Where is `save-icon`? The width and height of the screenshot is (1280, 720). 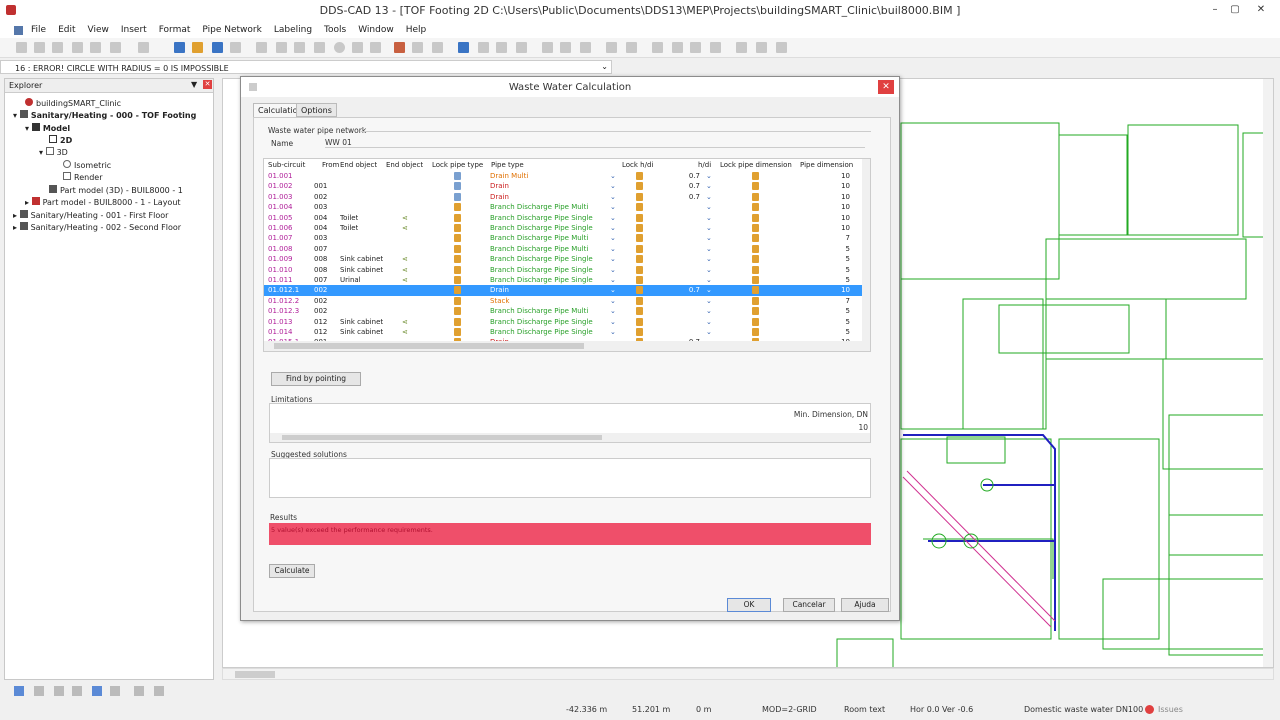
save-icon is located at coordinates (57, 47).